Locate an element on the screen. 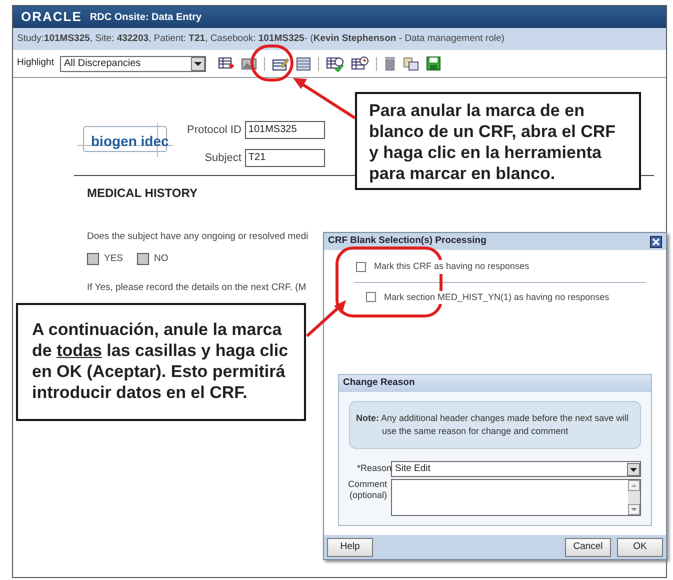 Image resolution: width=673 pixels, height=580 pixels. text-field: 101MS325 is located at coordinates (285, 130).